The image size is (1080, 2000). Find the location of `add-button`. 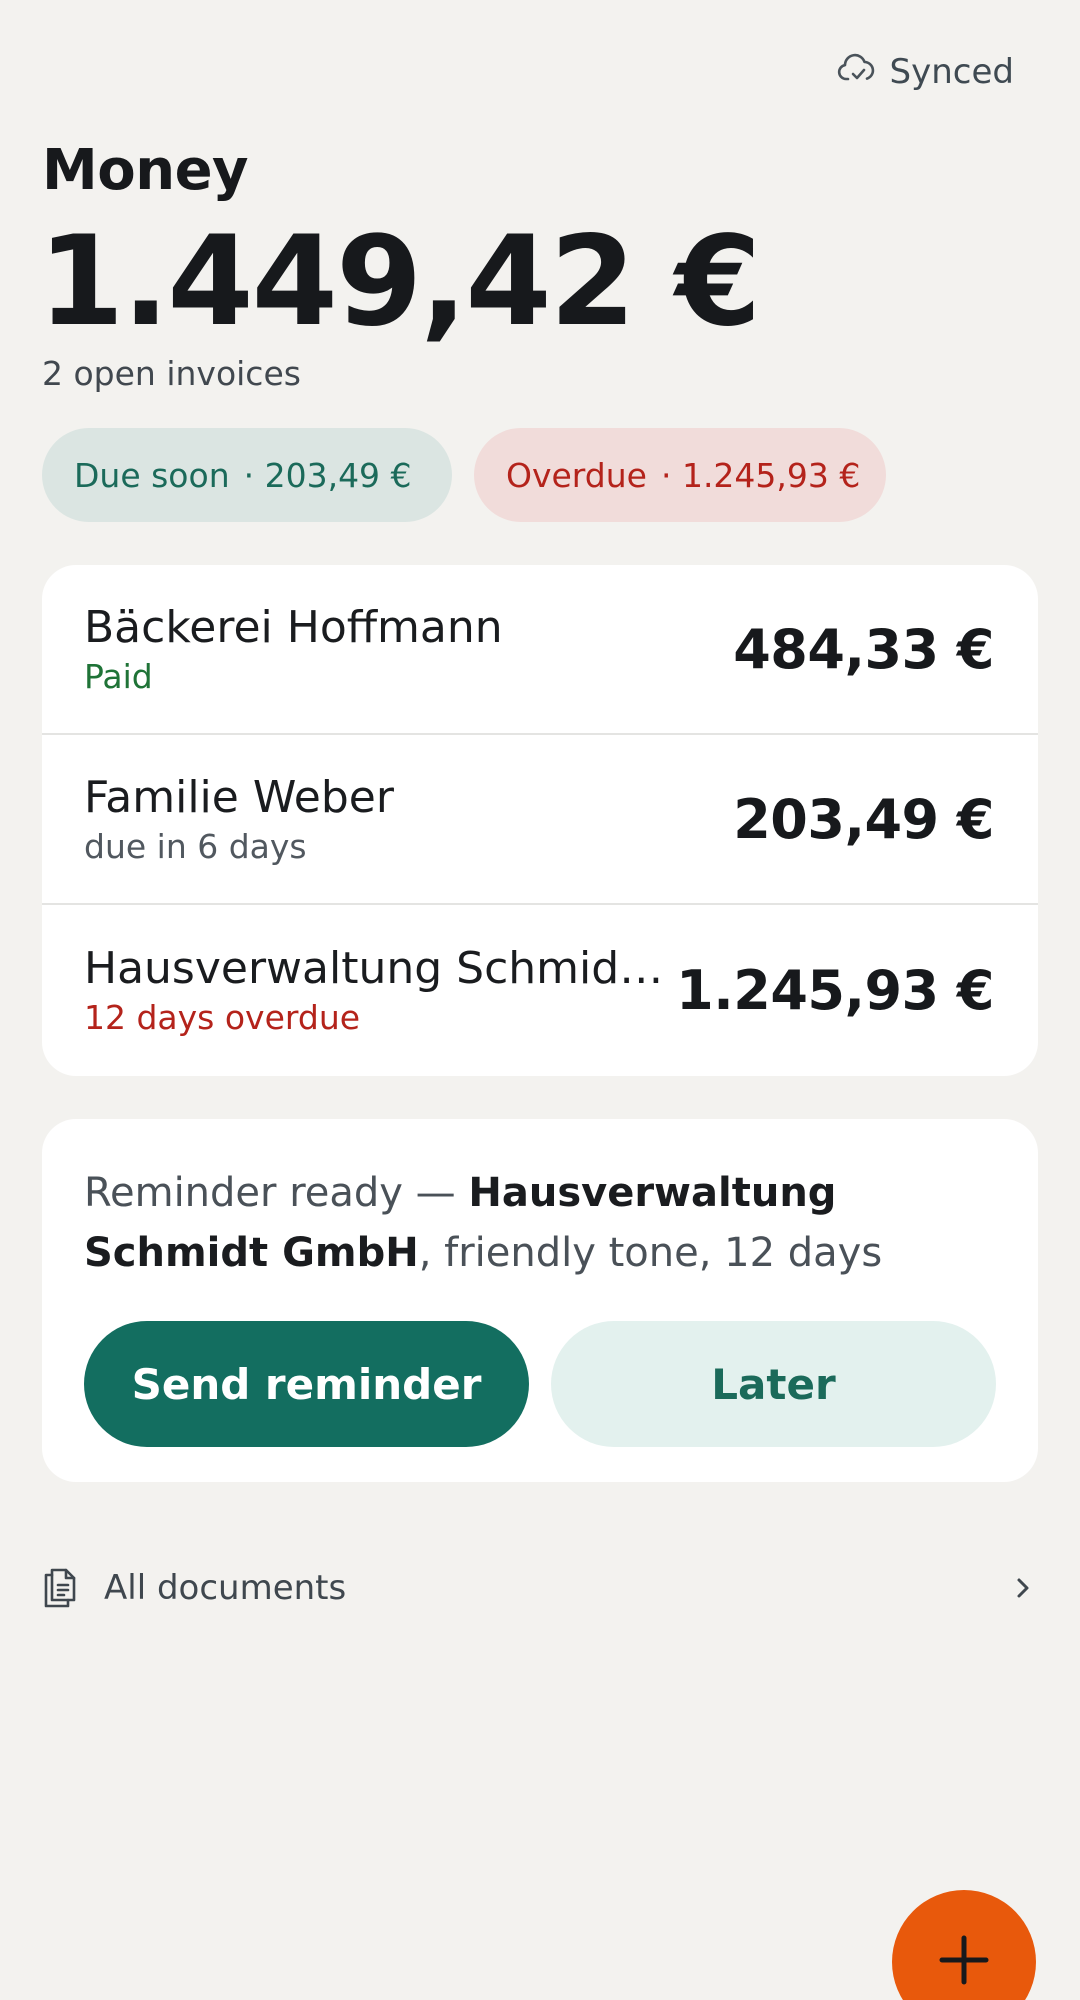

add-button is located at coordinates (964, 1945).